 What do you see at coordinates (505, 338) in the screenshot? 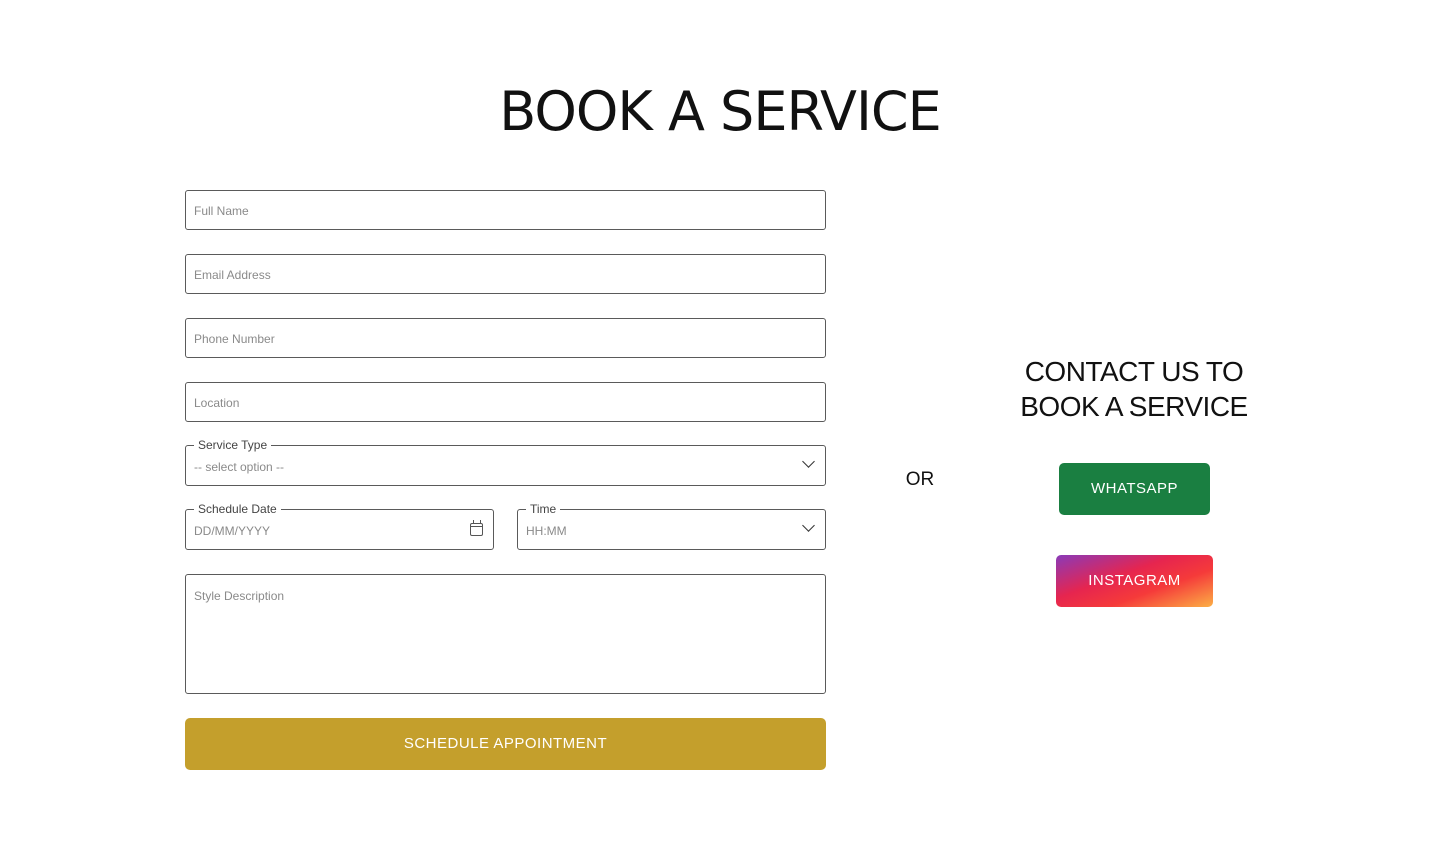
I see `phone-field: Phone Number` at bounding box center [505, 338].